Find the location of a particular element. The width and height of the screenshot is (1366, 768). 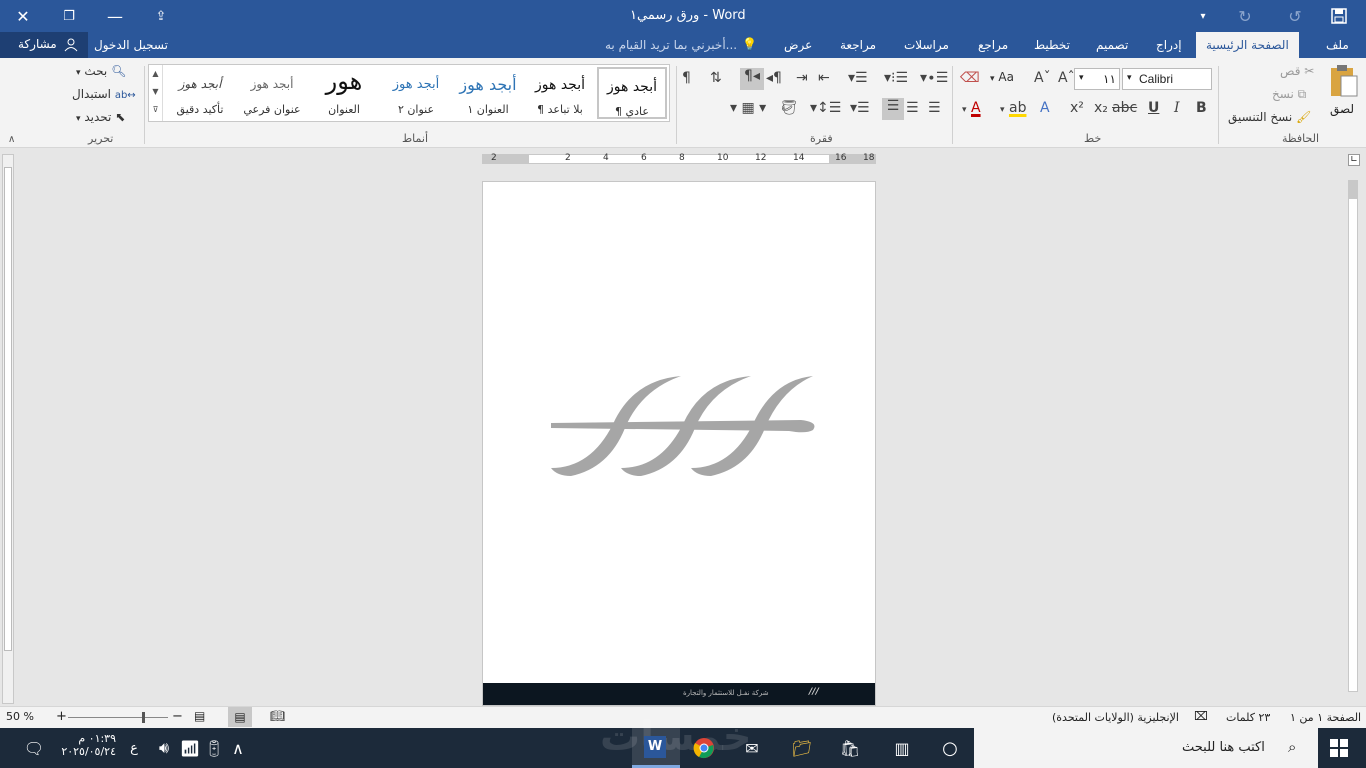

highlight-icon: ▾ ab is located at coordinates (1013, 108).